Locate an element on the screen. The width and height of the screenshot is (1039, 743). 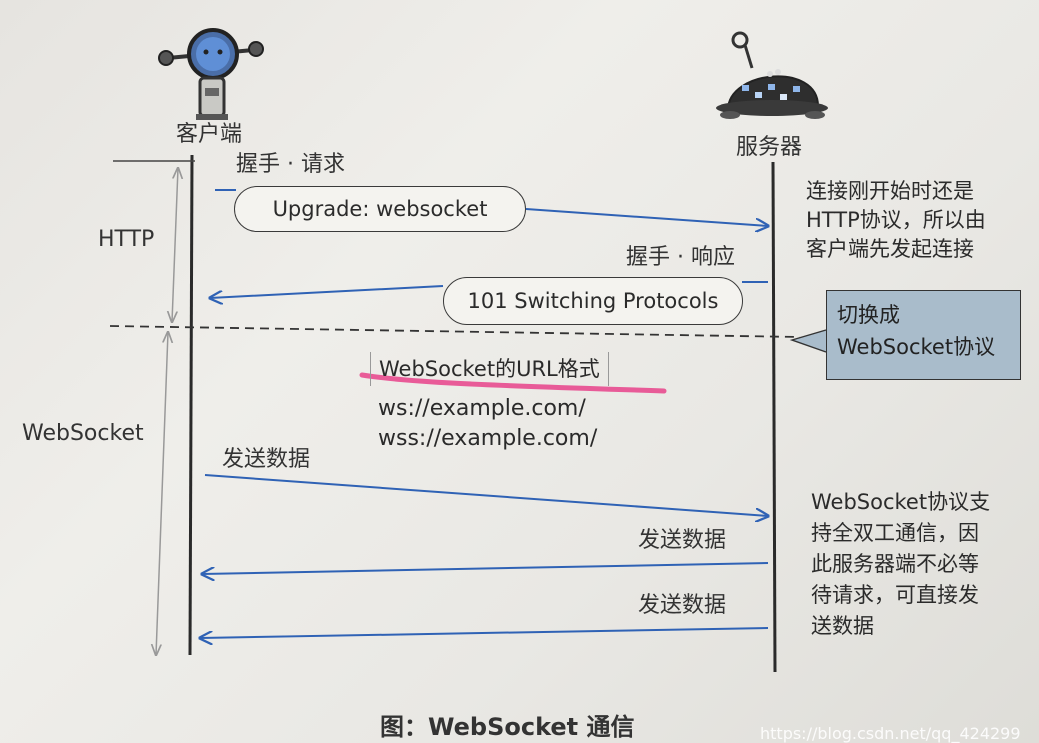
server-lifeline is located at coordinates (774, 417).